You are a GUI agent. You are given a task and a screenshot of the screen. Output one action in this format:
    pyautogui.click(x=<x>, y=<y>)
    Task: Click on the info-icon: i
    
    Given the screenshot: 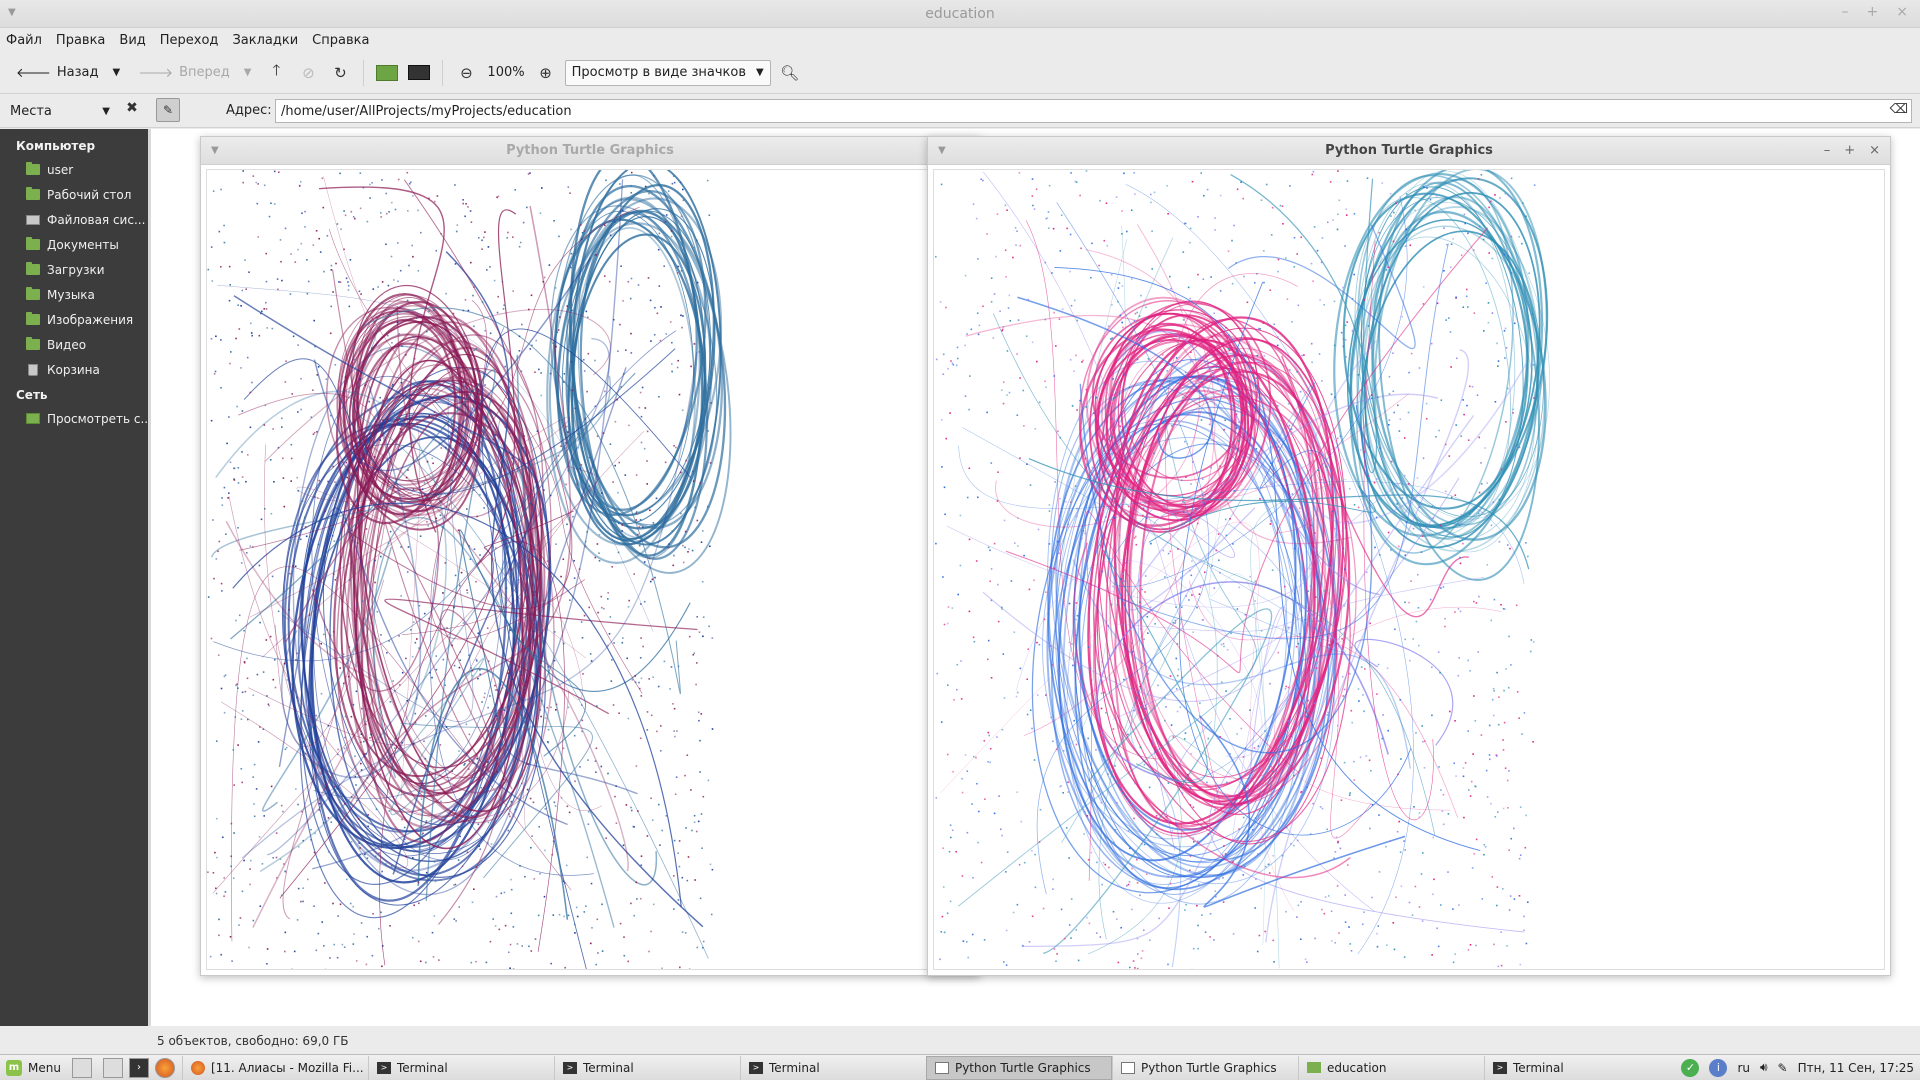 What is the action you would take?
    pyautogui.click(x=1718, y=1067)
    